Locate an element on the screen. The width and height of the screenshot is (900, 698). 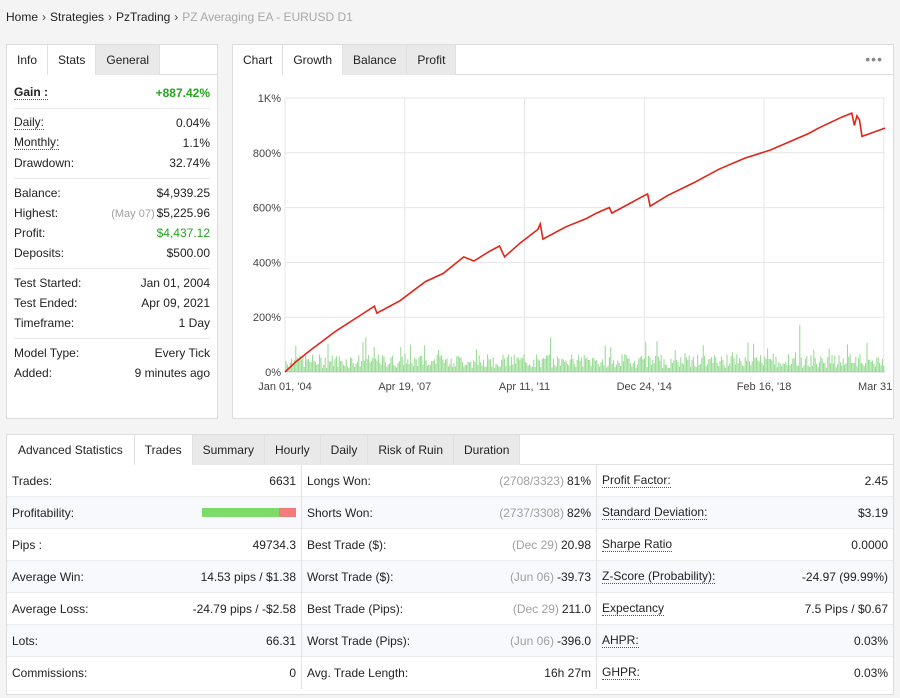
x-tick-label: Dec 24, '14 is located at coordinates (644, 387).